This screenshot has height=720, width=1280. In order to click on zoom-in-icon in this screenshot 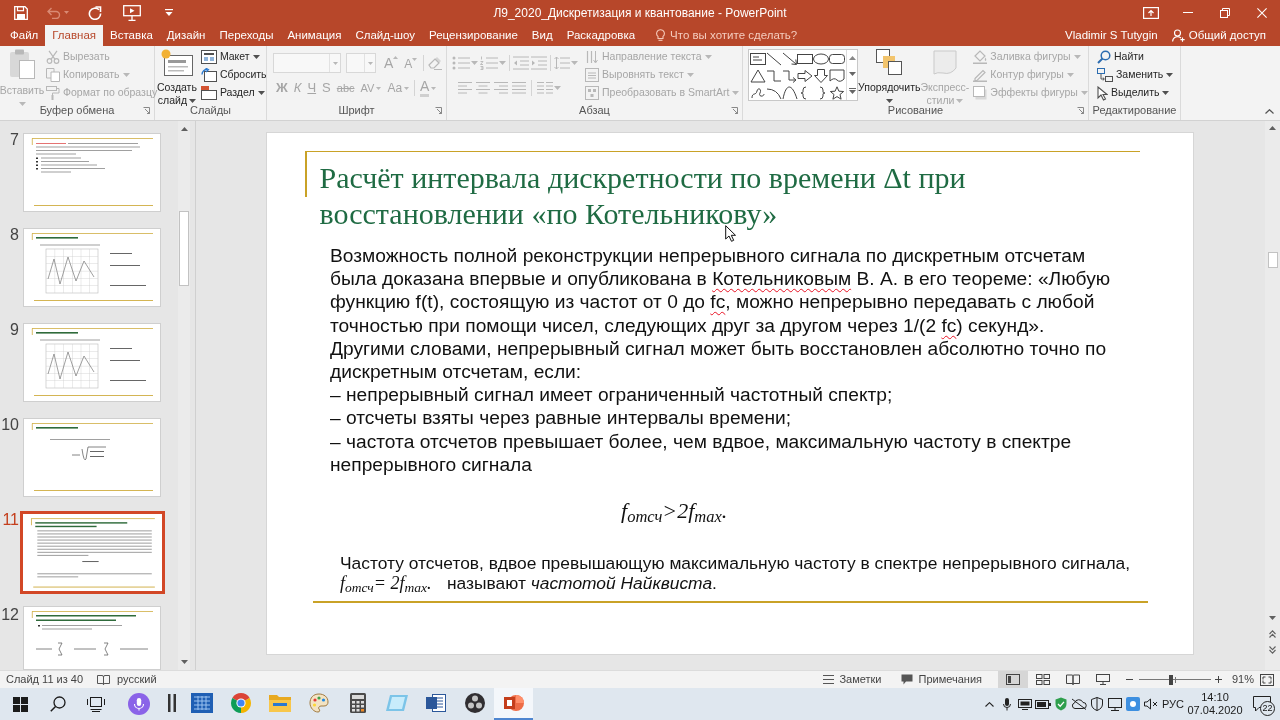, I will do `click(1218, 679)`.